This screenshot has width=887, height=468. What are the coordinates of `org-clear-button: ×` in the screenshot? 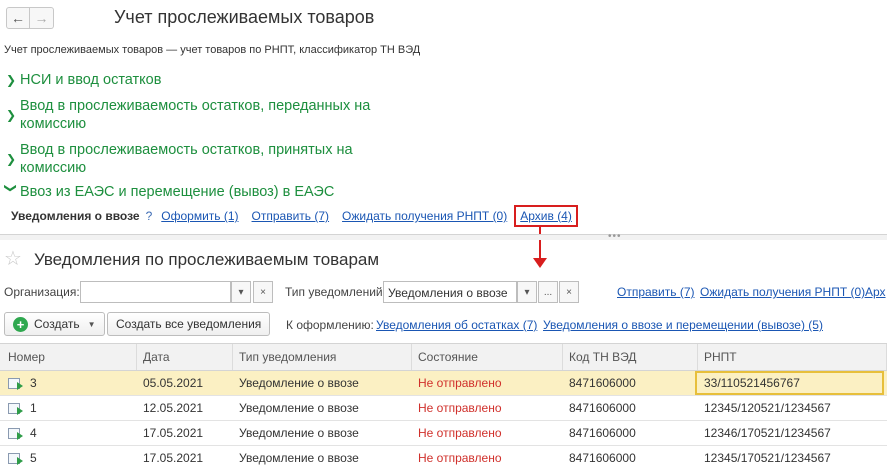 It's located at (263, 292).